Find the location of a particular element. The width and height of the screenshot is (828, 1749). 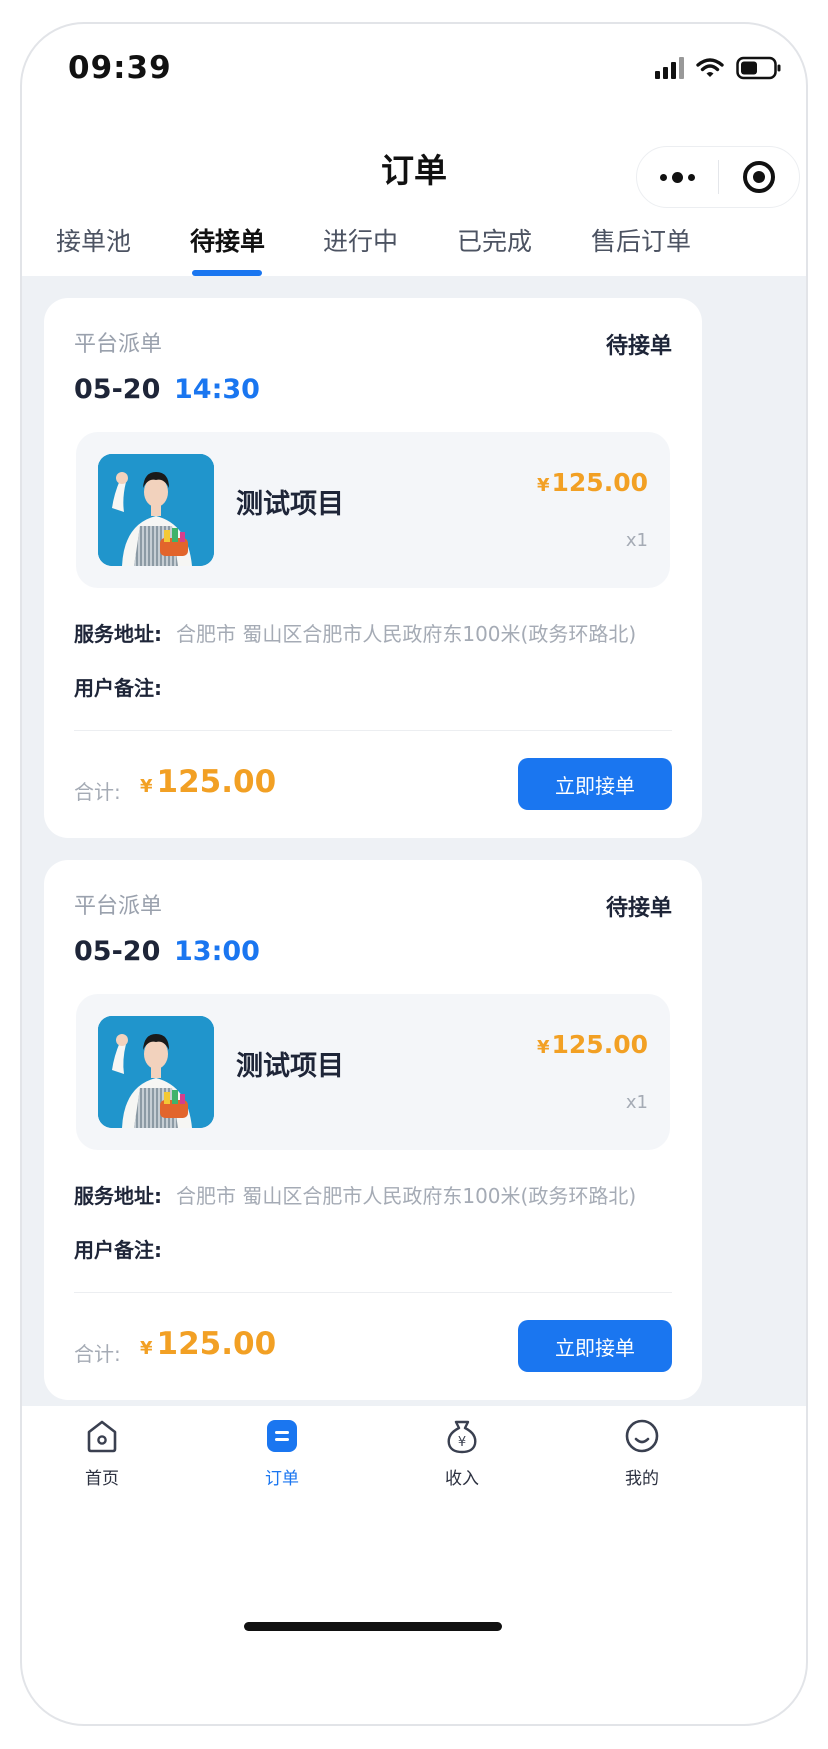

signal-icon is located at coordinates (669, 68).